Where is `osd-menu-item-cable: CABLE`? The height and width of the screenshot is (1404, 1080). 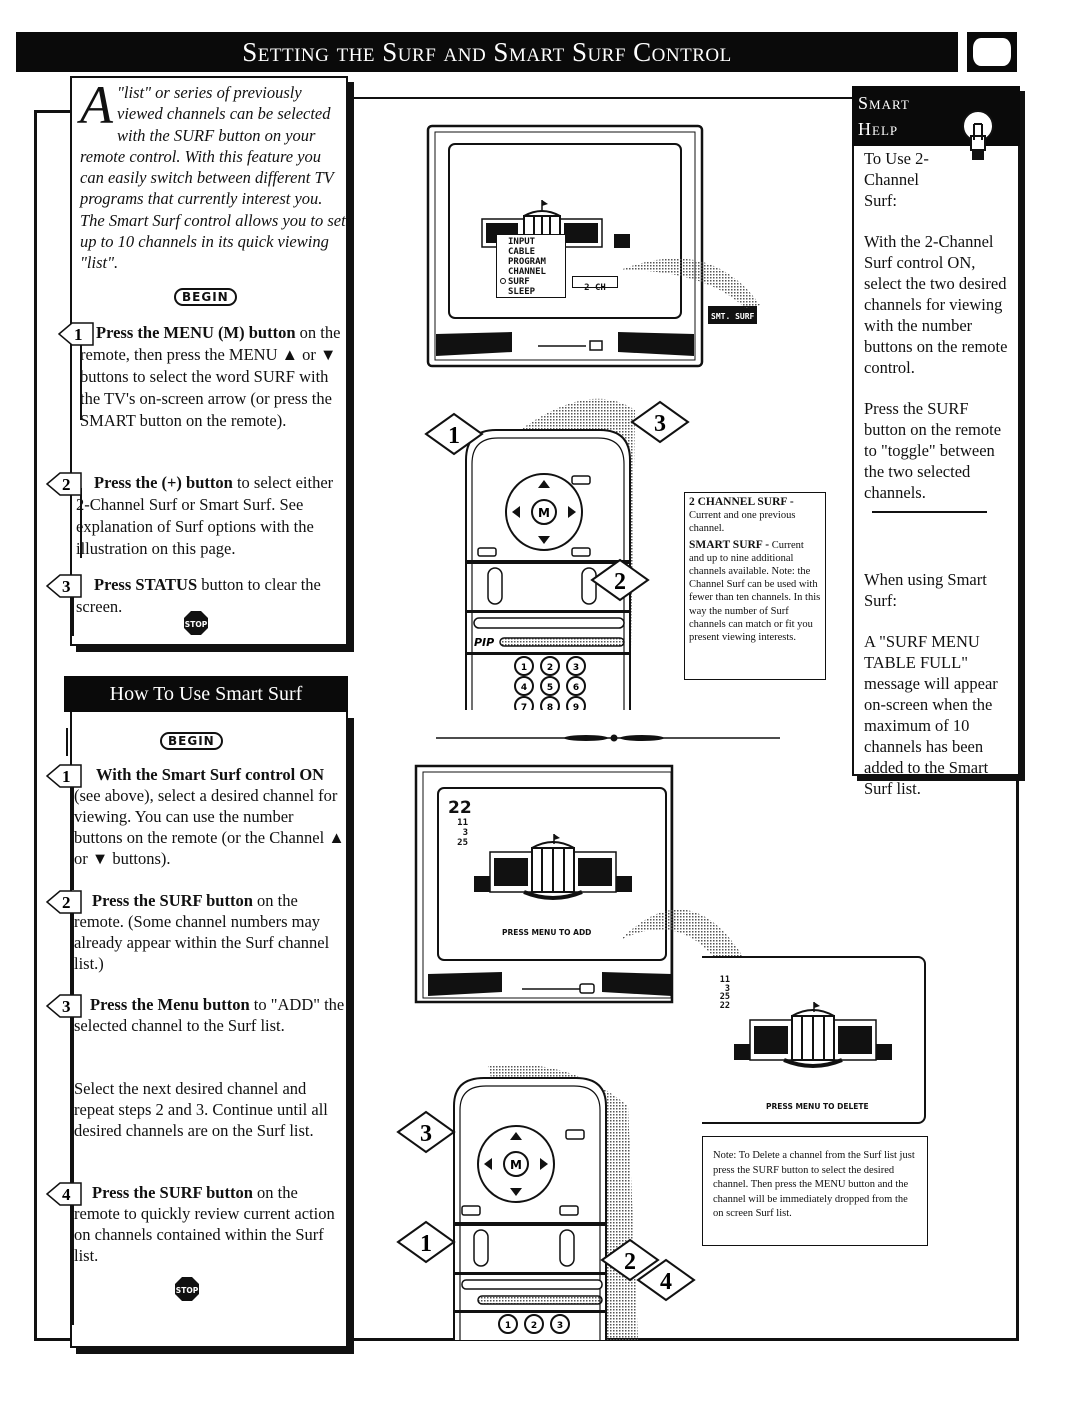
osd-menu-item-cable: CABLE is located at coordinates (522, 252).